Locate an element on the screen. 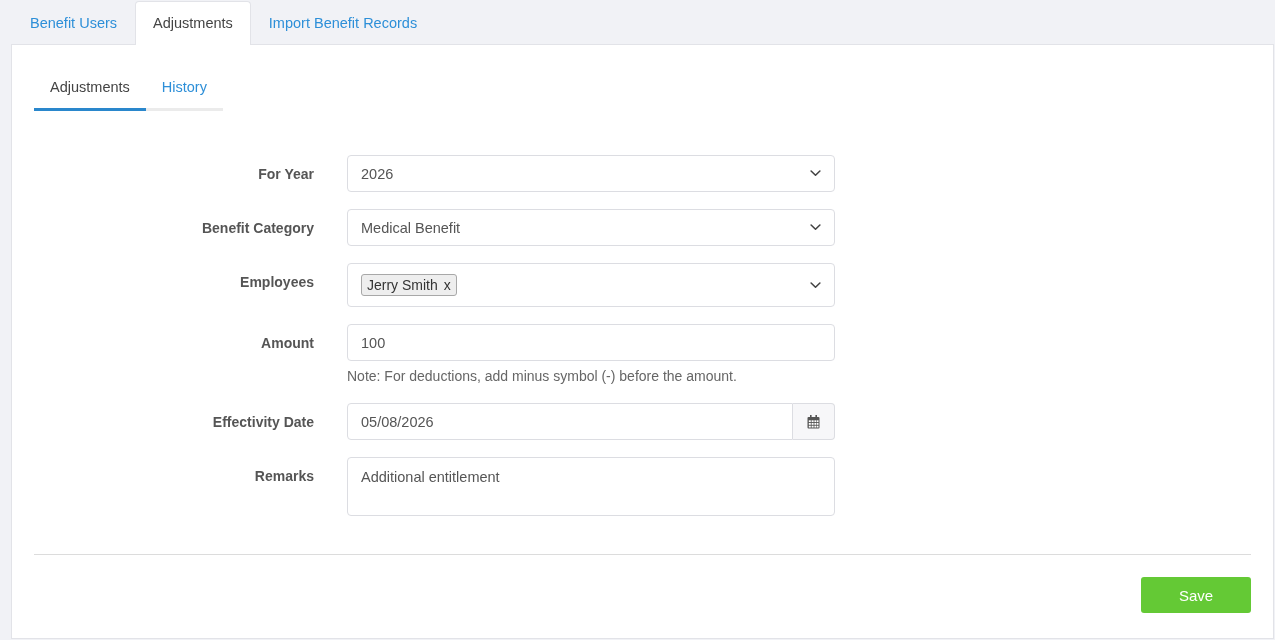 The height and width of the screenshot is (640, 1275). calendar-button is located at coordinates (814, 421).